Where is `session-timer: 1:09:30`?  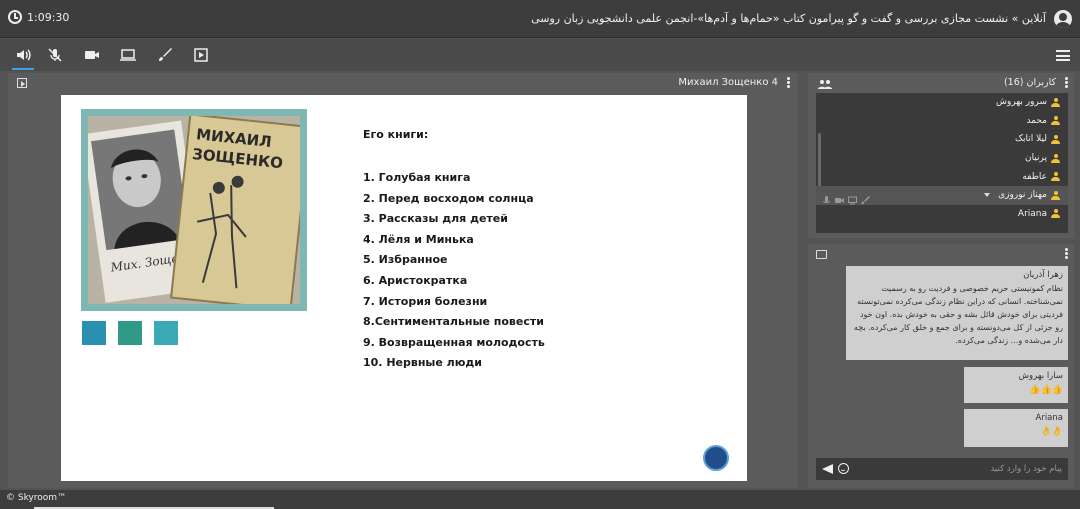 session-timer: 1:09:30 is located at coordinates (38, 17).